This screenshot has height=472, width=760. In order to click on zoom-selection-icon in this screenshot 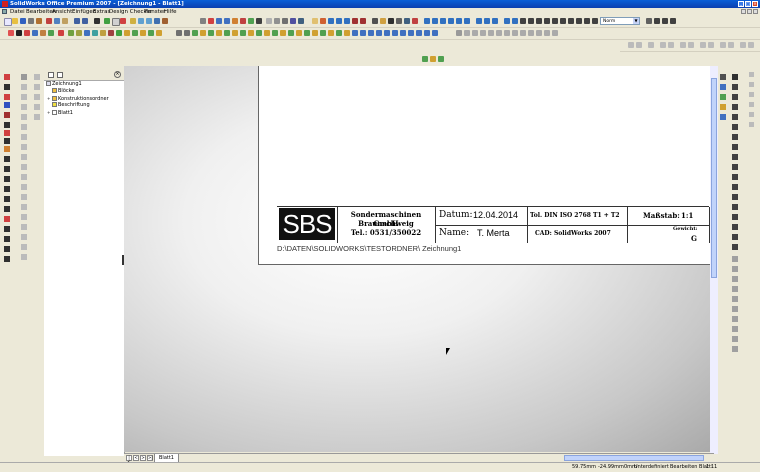, I will do `click(235, 21)`.